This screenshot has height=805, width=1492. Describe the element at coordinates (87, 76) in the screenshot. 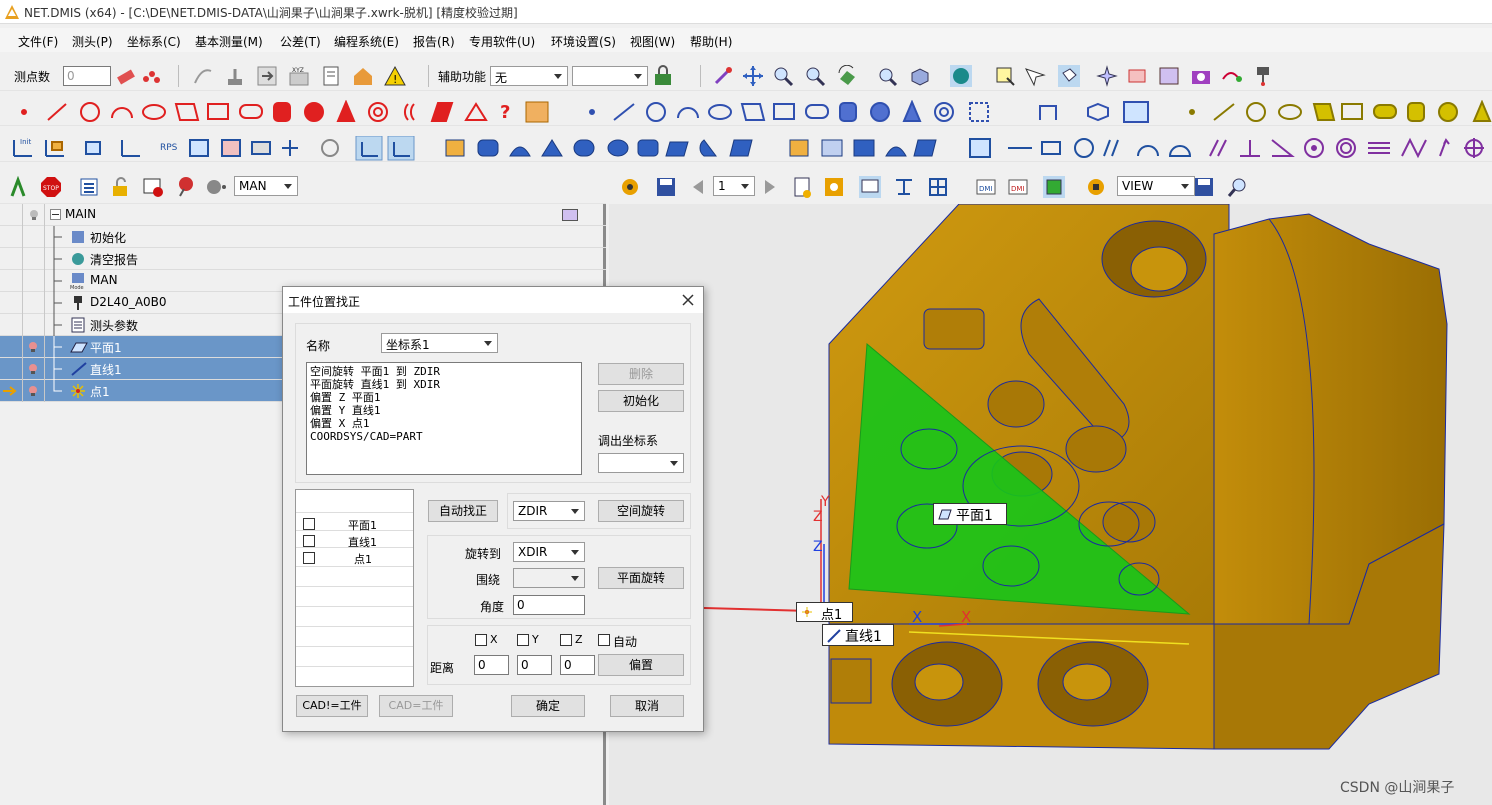

I see `points-count-input: 0` at that location.